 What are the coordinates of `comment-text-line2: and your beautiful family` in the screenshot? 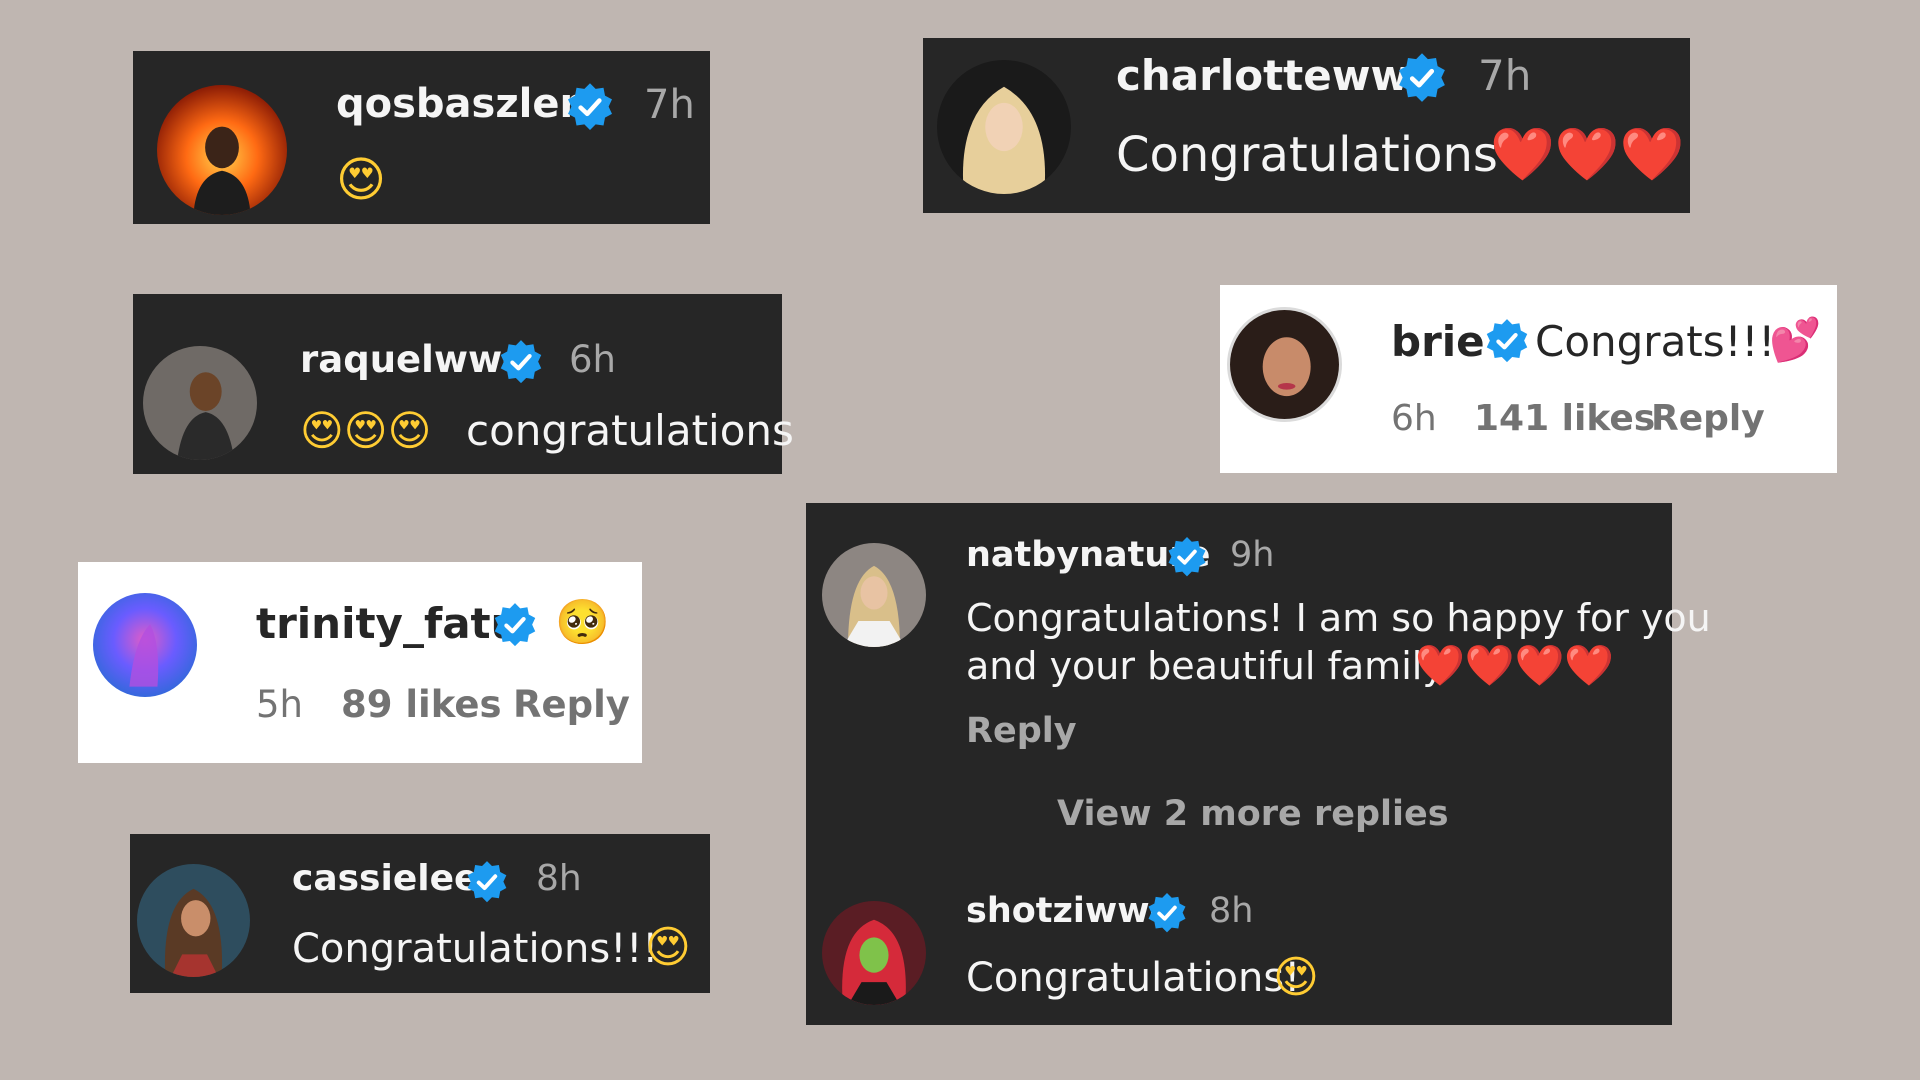 It's located at (1205, 666).